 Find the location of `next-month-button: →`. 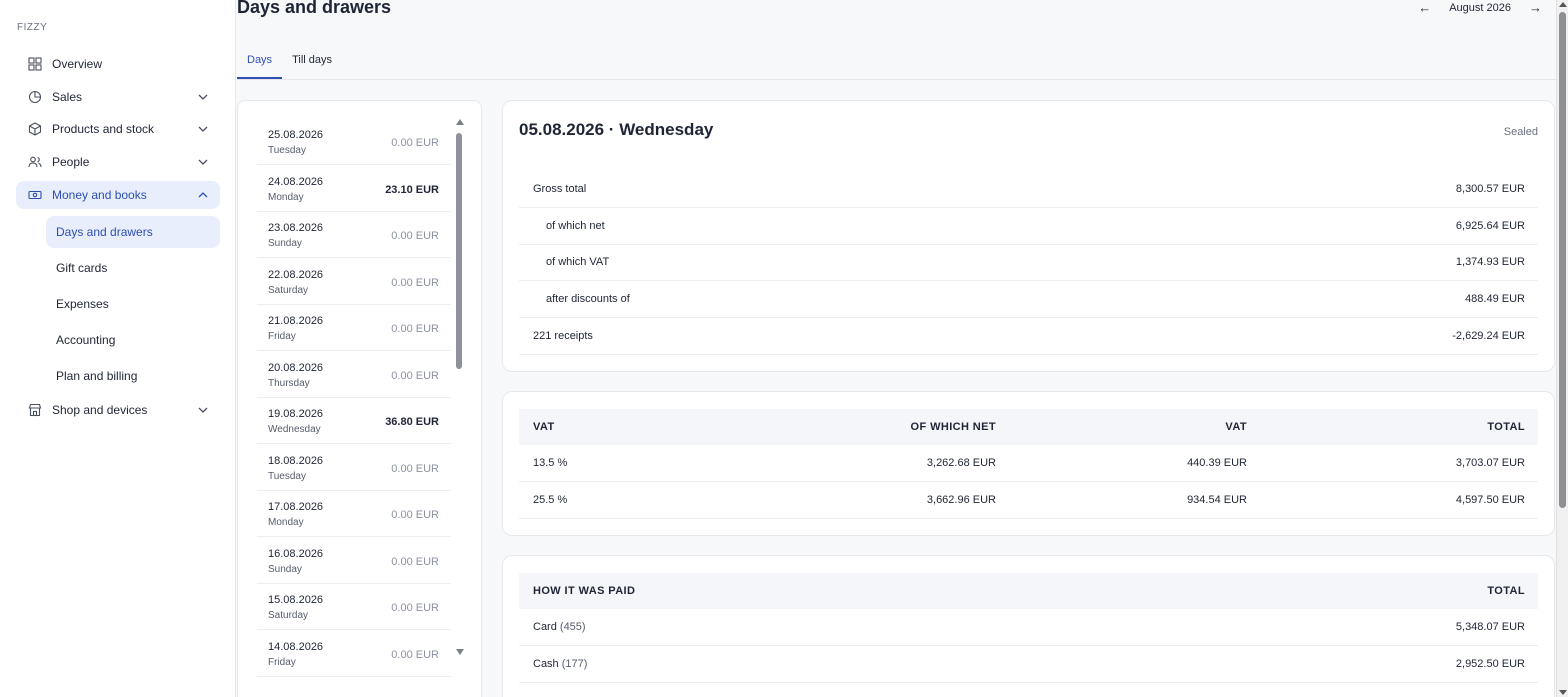

next-month-button: → is located at coordinates (1535, 7).